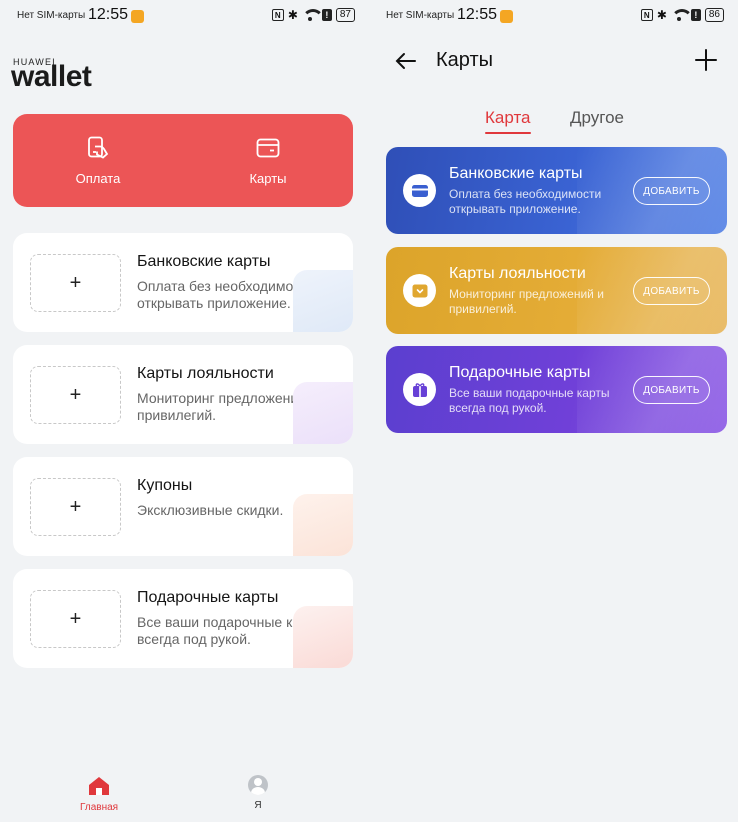 This screenshot has height=822, width=738. I want to click on nav-home-label: Главная, so click(99, 807).